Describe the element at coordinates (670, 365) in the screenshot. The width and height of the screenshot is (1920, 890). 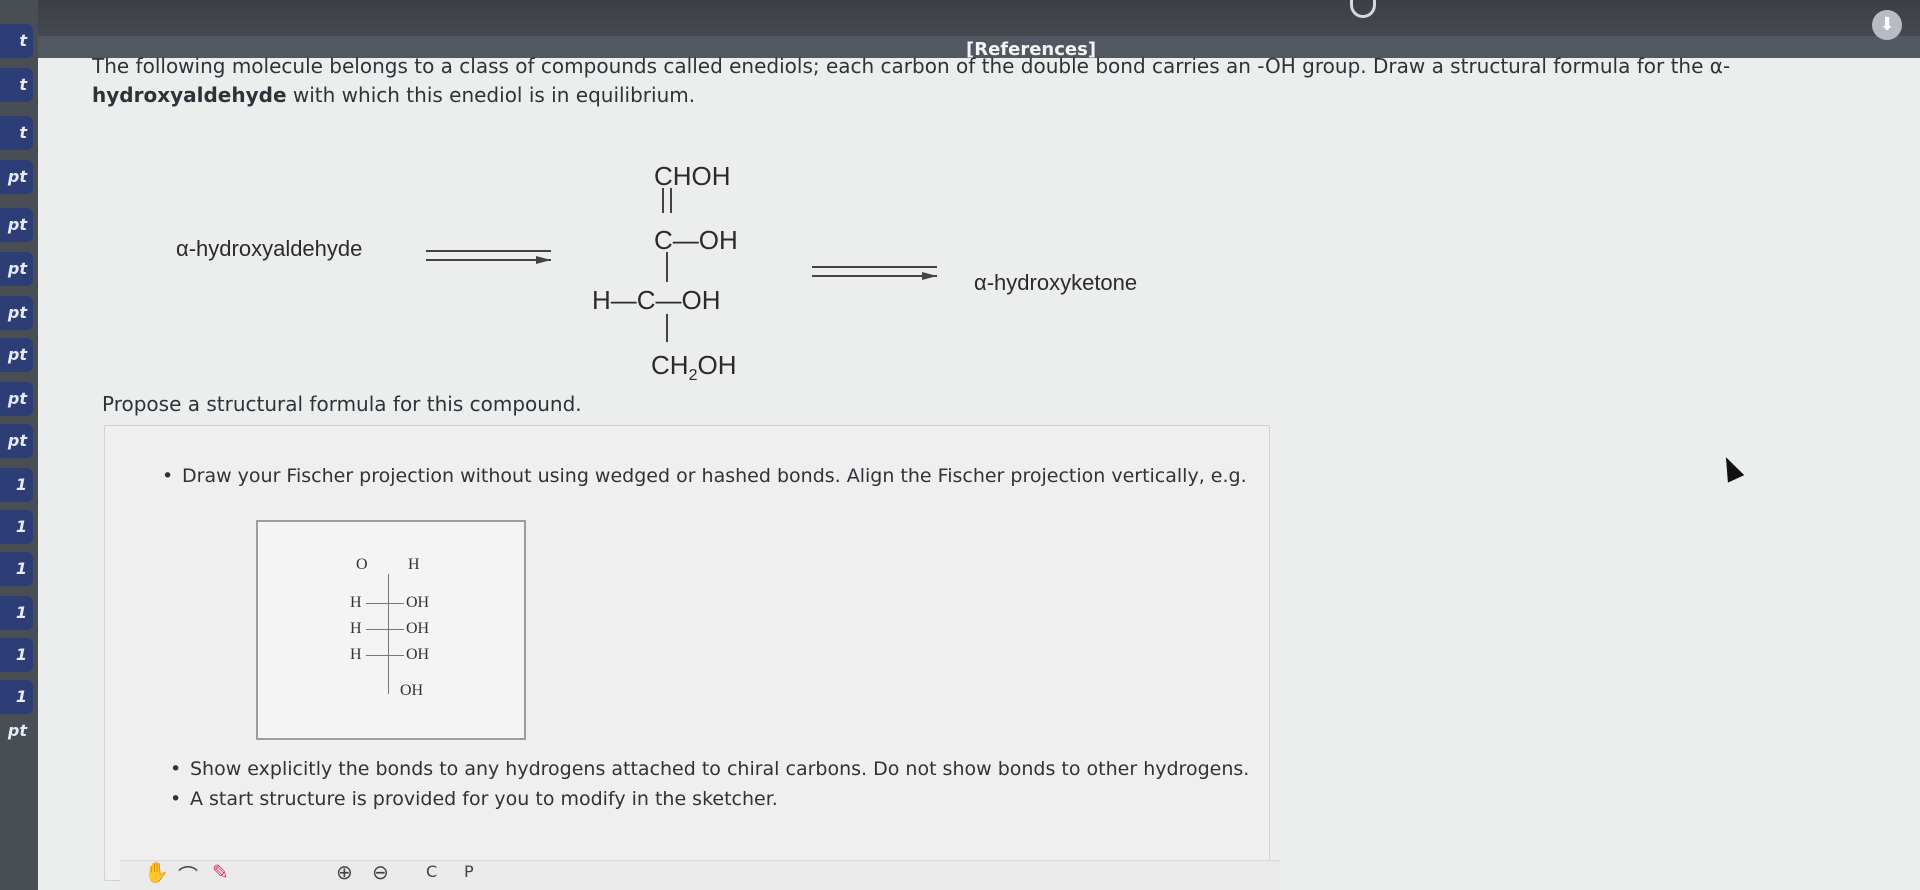
I see `ch2oh-ch: CH` at that location.